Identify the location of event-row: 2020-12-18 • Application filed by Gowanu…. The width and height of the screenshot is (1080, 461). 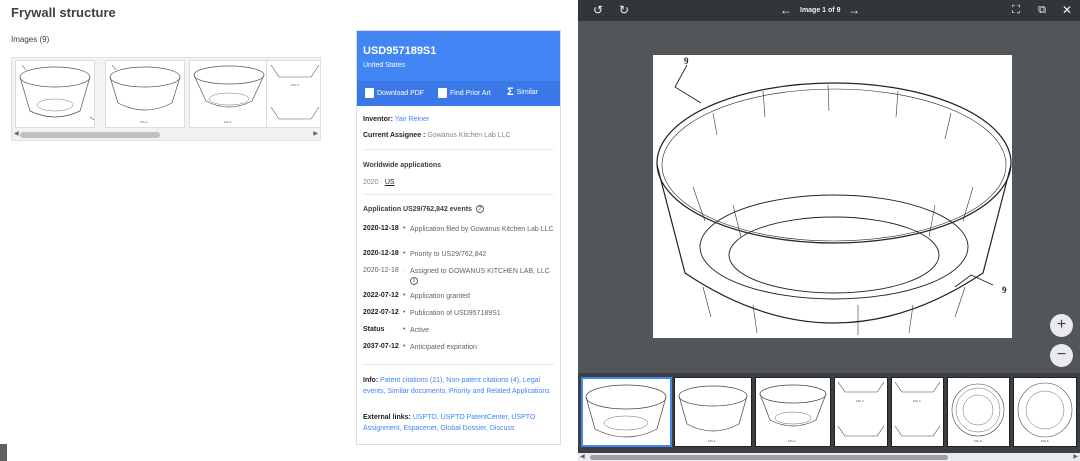
(458, 229).